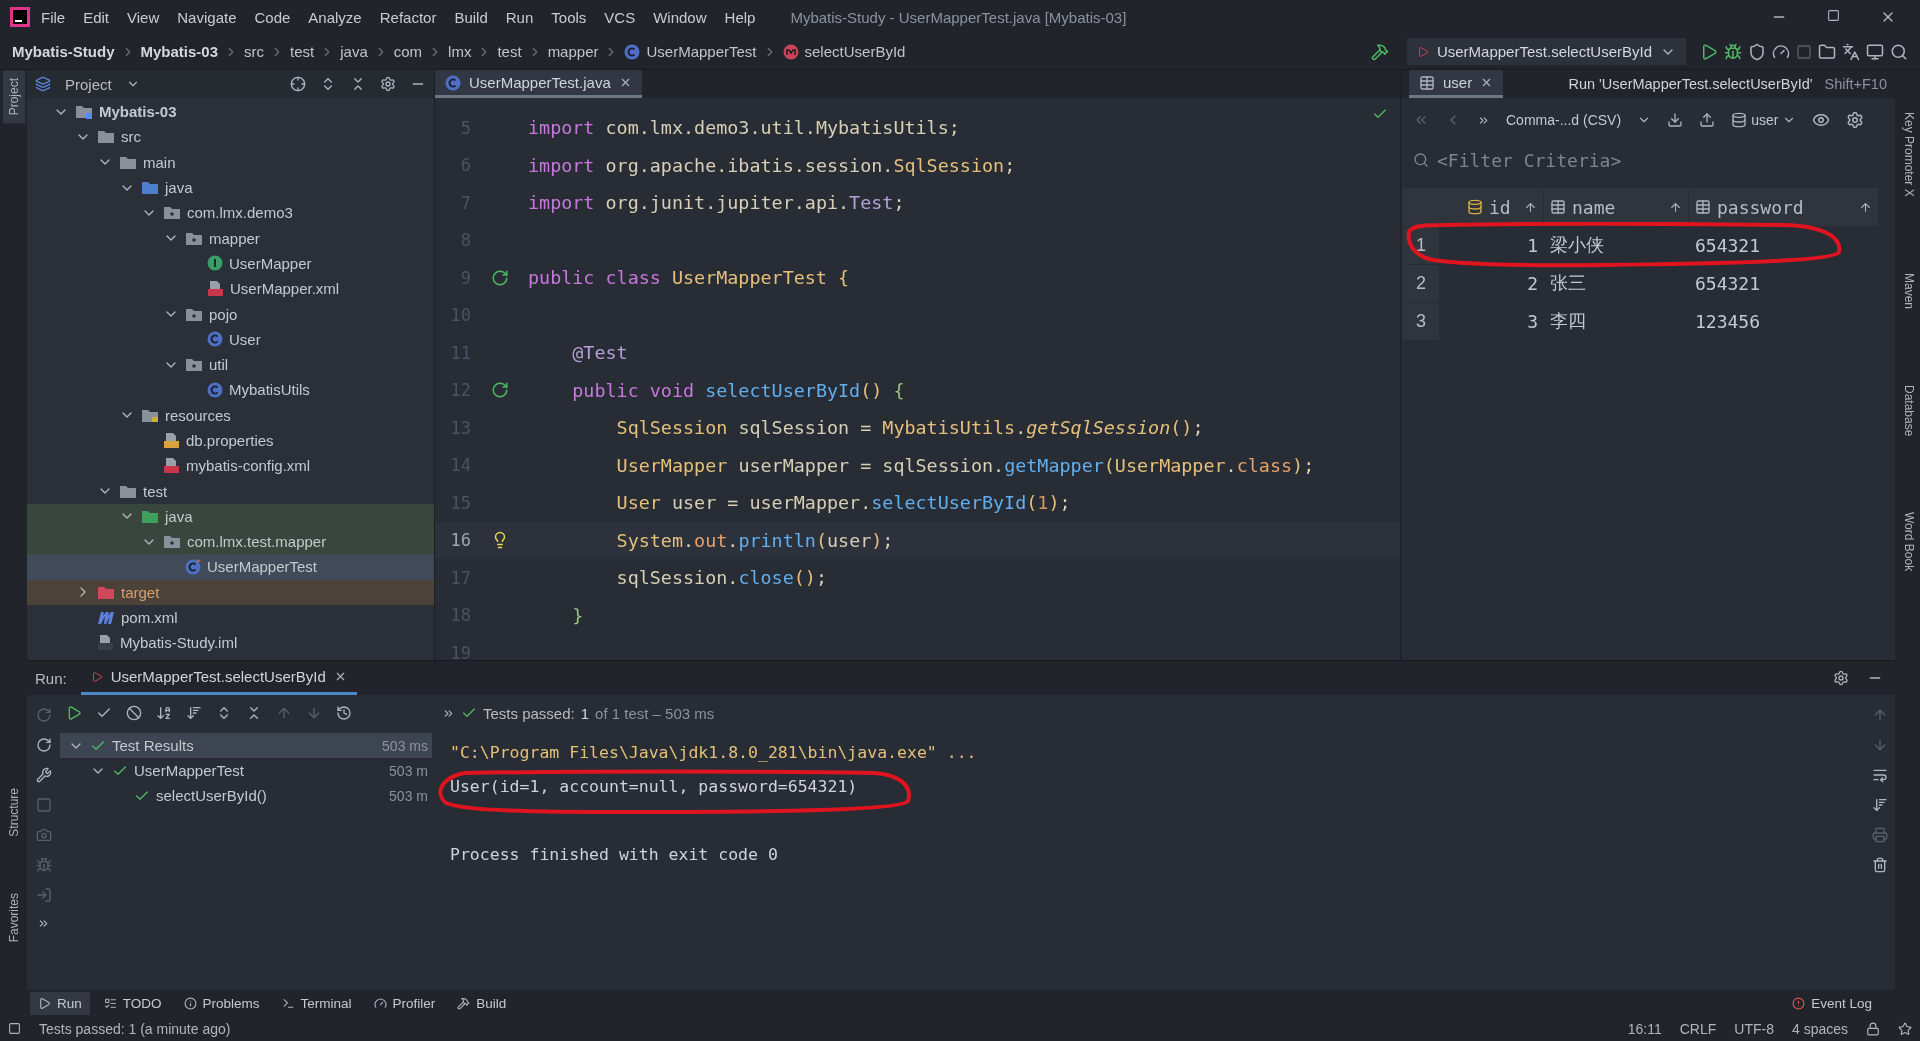 Image resolution: width=1920 pixels, height=1041 pixels. What do you see at coordinates (1907, 542) in the screenshot?
I see `tool-window-tab: Word Book` at bounding box center [1907, 542].